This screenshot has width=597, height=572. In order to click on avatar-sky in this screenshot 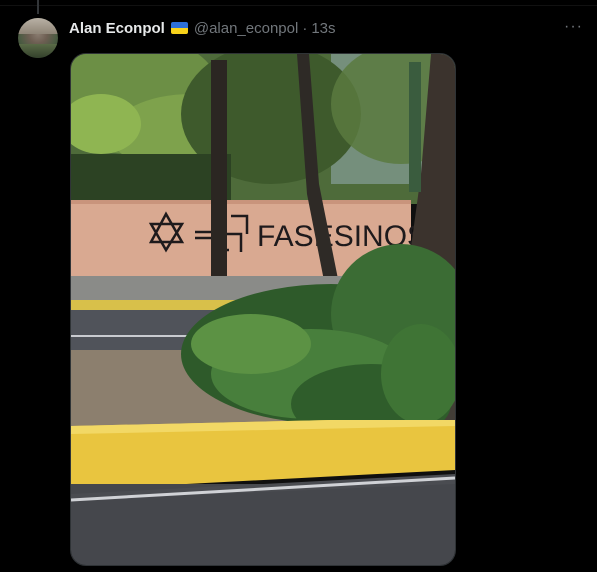, I will do `click(38, 26)`.